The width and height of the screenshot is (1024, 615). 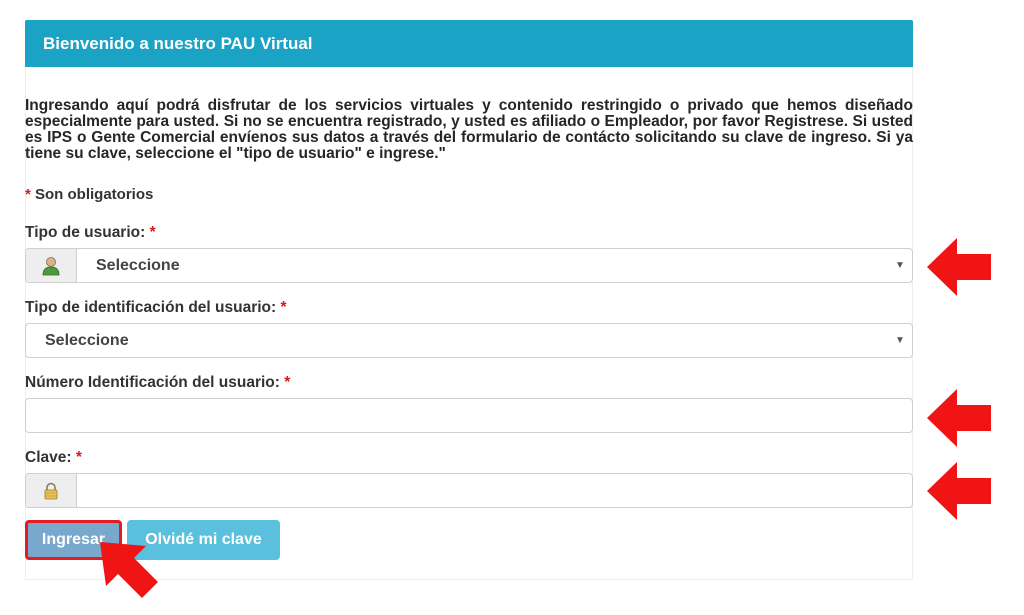 I want to click on tipo-identificacion-label: Tipo de identificación del usuario: *, so click(x=156, y=308).